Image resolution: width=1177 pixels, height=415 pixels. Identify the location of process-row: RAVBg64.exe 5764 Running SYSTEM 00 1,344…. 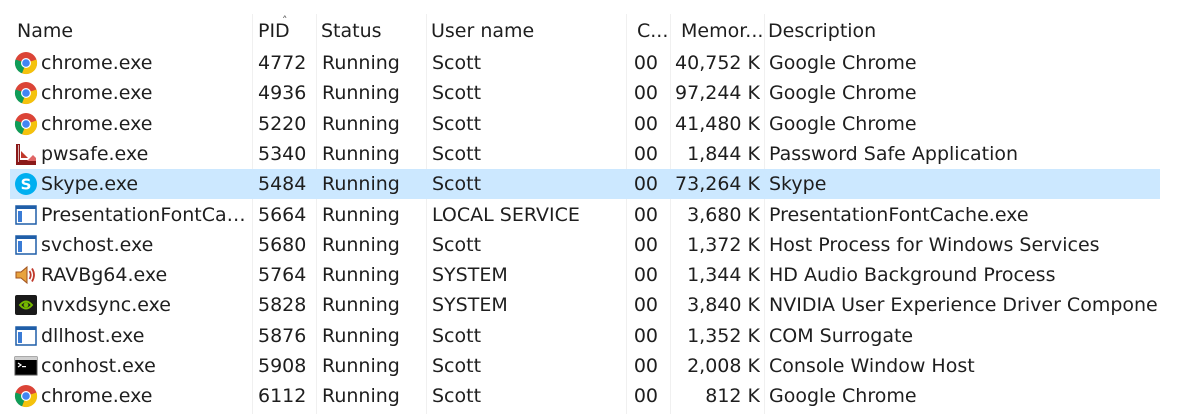
(585, 275).